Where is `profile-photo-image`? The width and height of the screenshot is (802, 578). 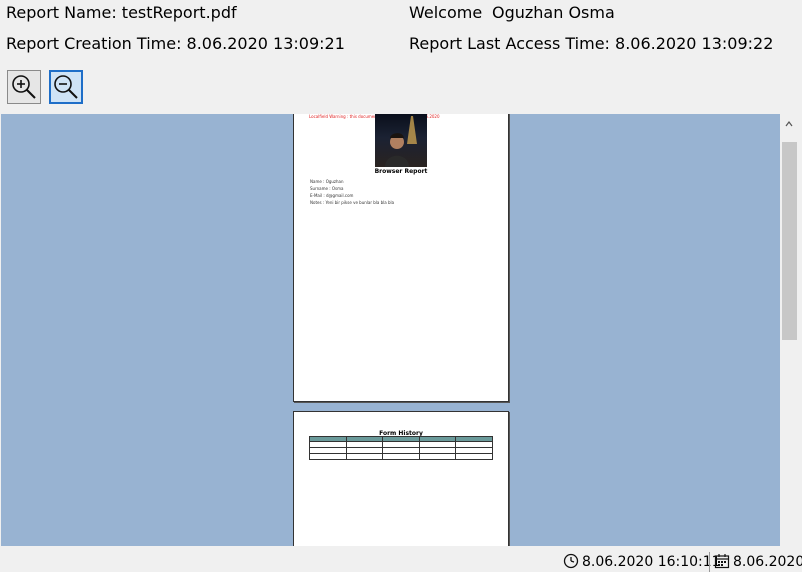
profile-photo-image is located at coordinates (401, 141).